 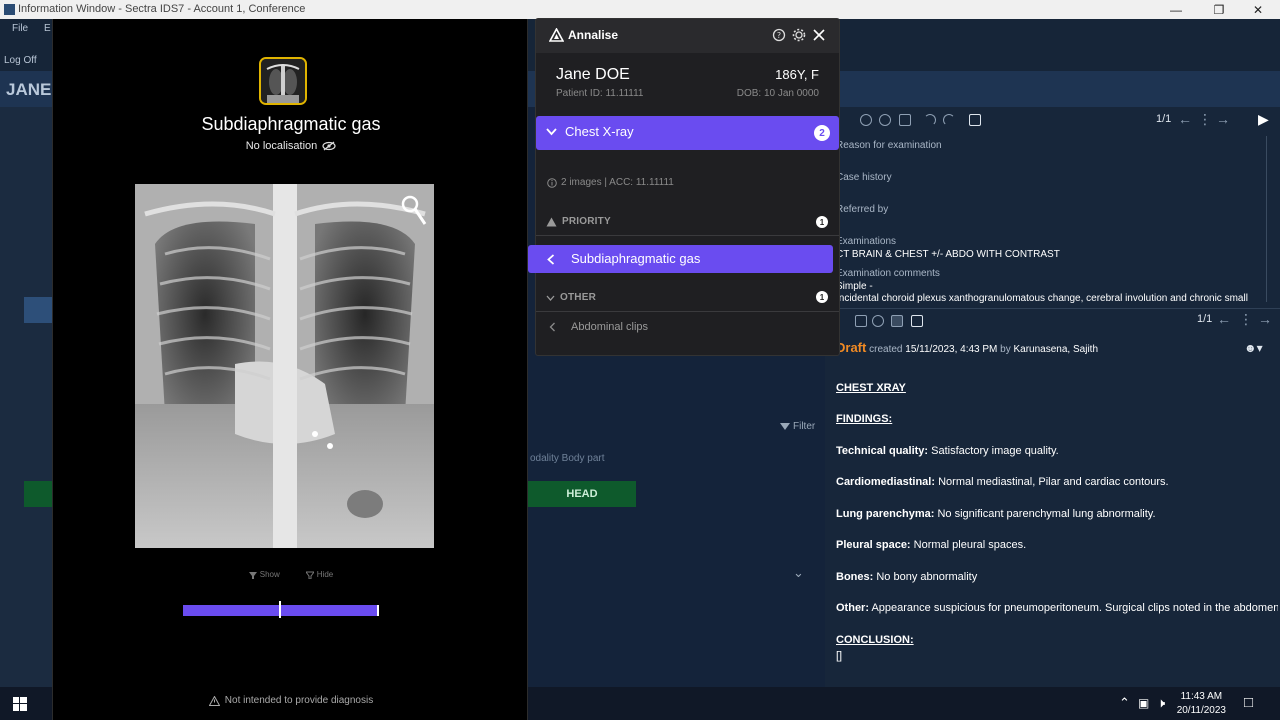 I want to click on prev-arrow-icon: ←, so click(x=1185, y=119).